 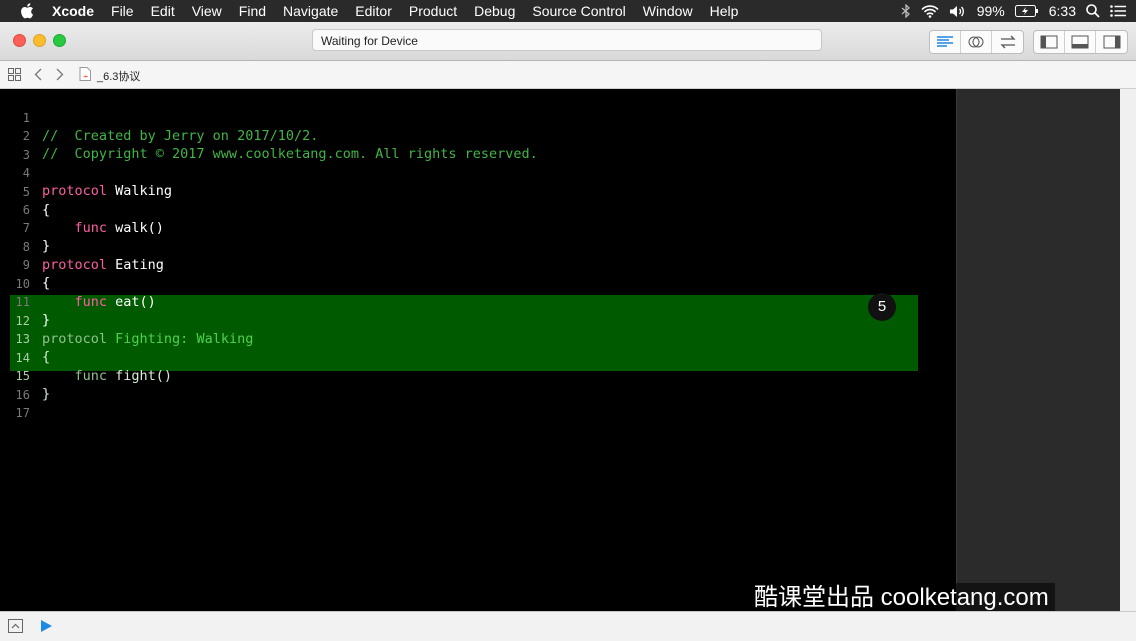 What do you see at coordinates (1111, 42) in the screenshot?
I see `utilities-toggle-button` at bounding box center [1111, 42].